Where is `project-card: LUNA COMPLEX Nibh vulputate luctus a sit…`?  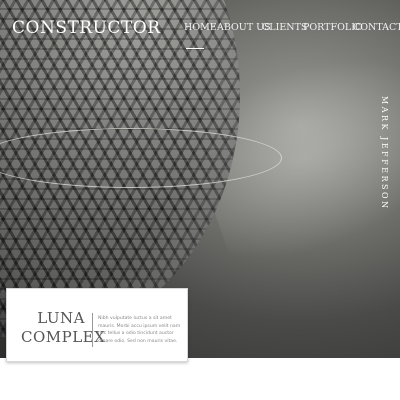
project-card: LUNA COMPLEX Nibh vulputate luctus a sit… is located at coordinates (97, 325).